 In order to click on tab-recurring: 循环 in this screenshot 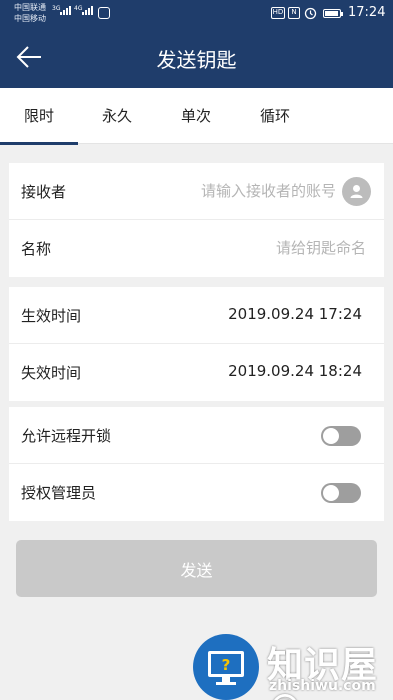, I will do `click(275, 116)`.